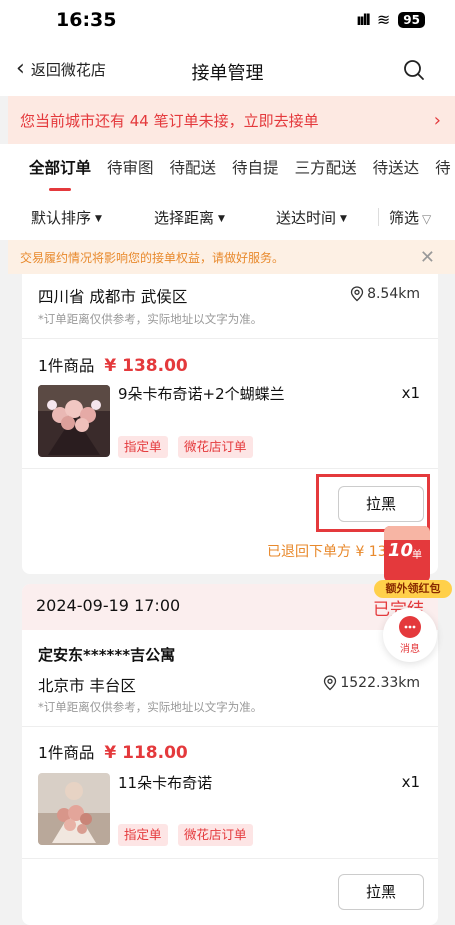  I want to click on message-label: 消息, so click(410, 649).